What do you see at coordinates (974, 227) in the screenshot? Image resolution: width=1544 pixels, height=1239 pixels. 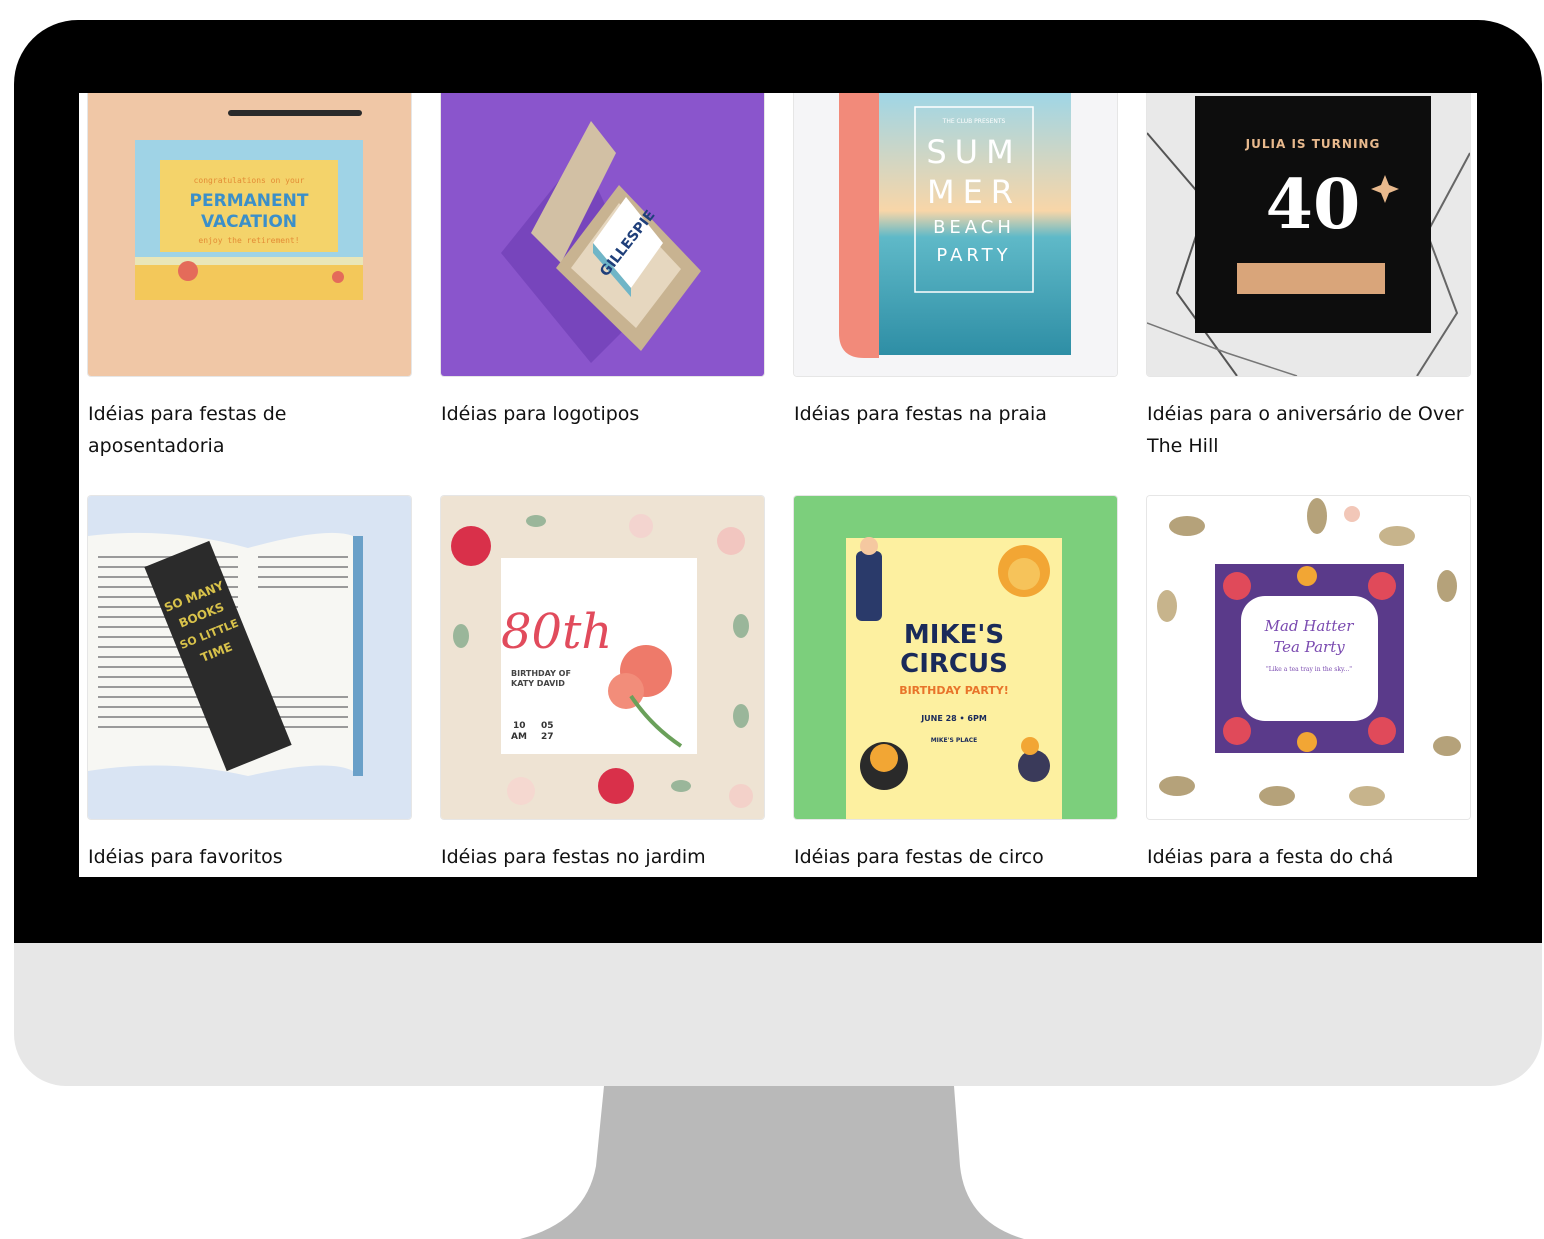 I see `beach-line4: BEACH` at bounding box center [974, 227].